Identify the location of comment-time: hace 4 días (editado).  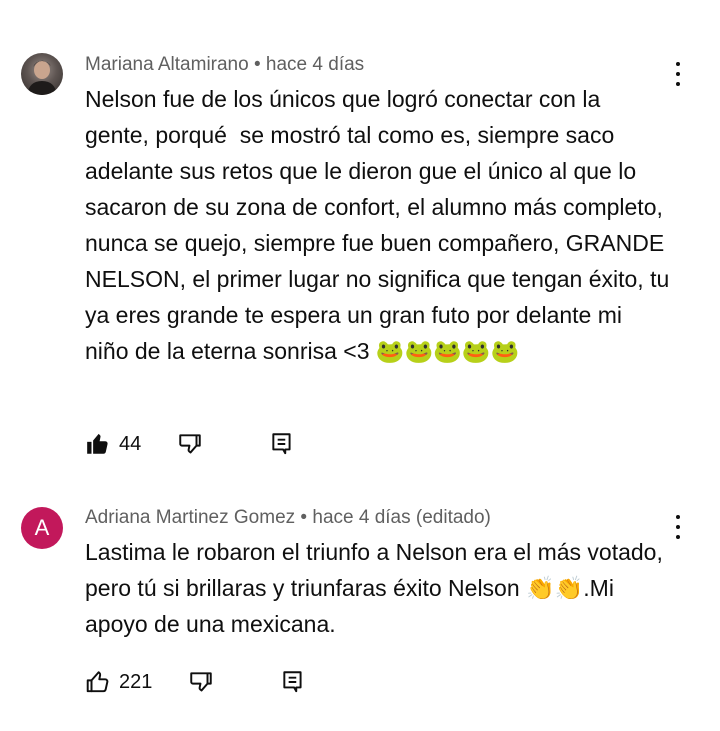
(401, 517).